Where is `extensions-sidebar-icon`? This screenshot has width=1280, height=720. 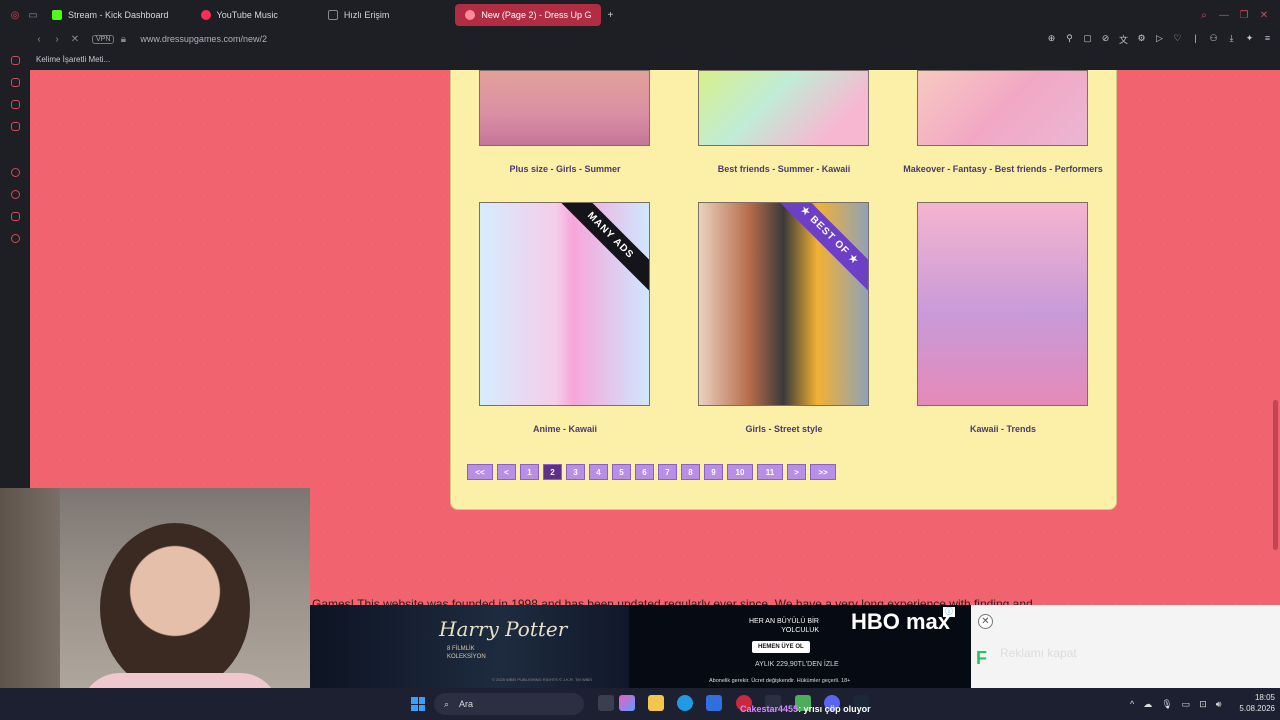 extensions-sidebar-icon is located at coordinates (15, 216).